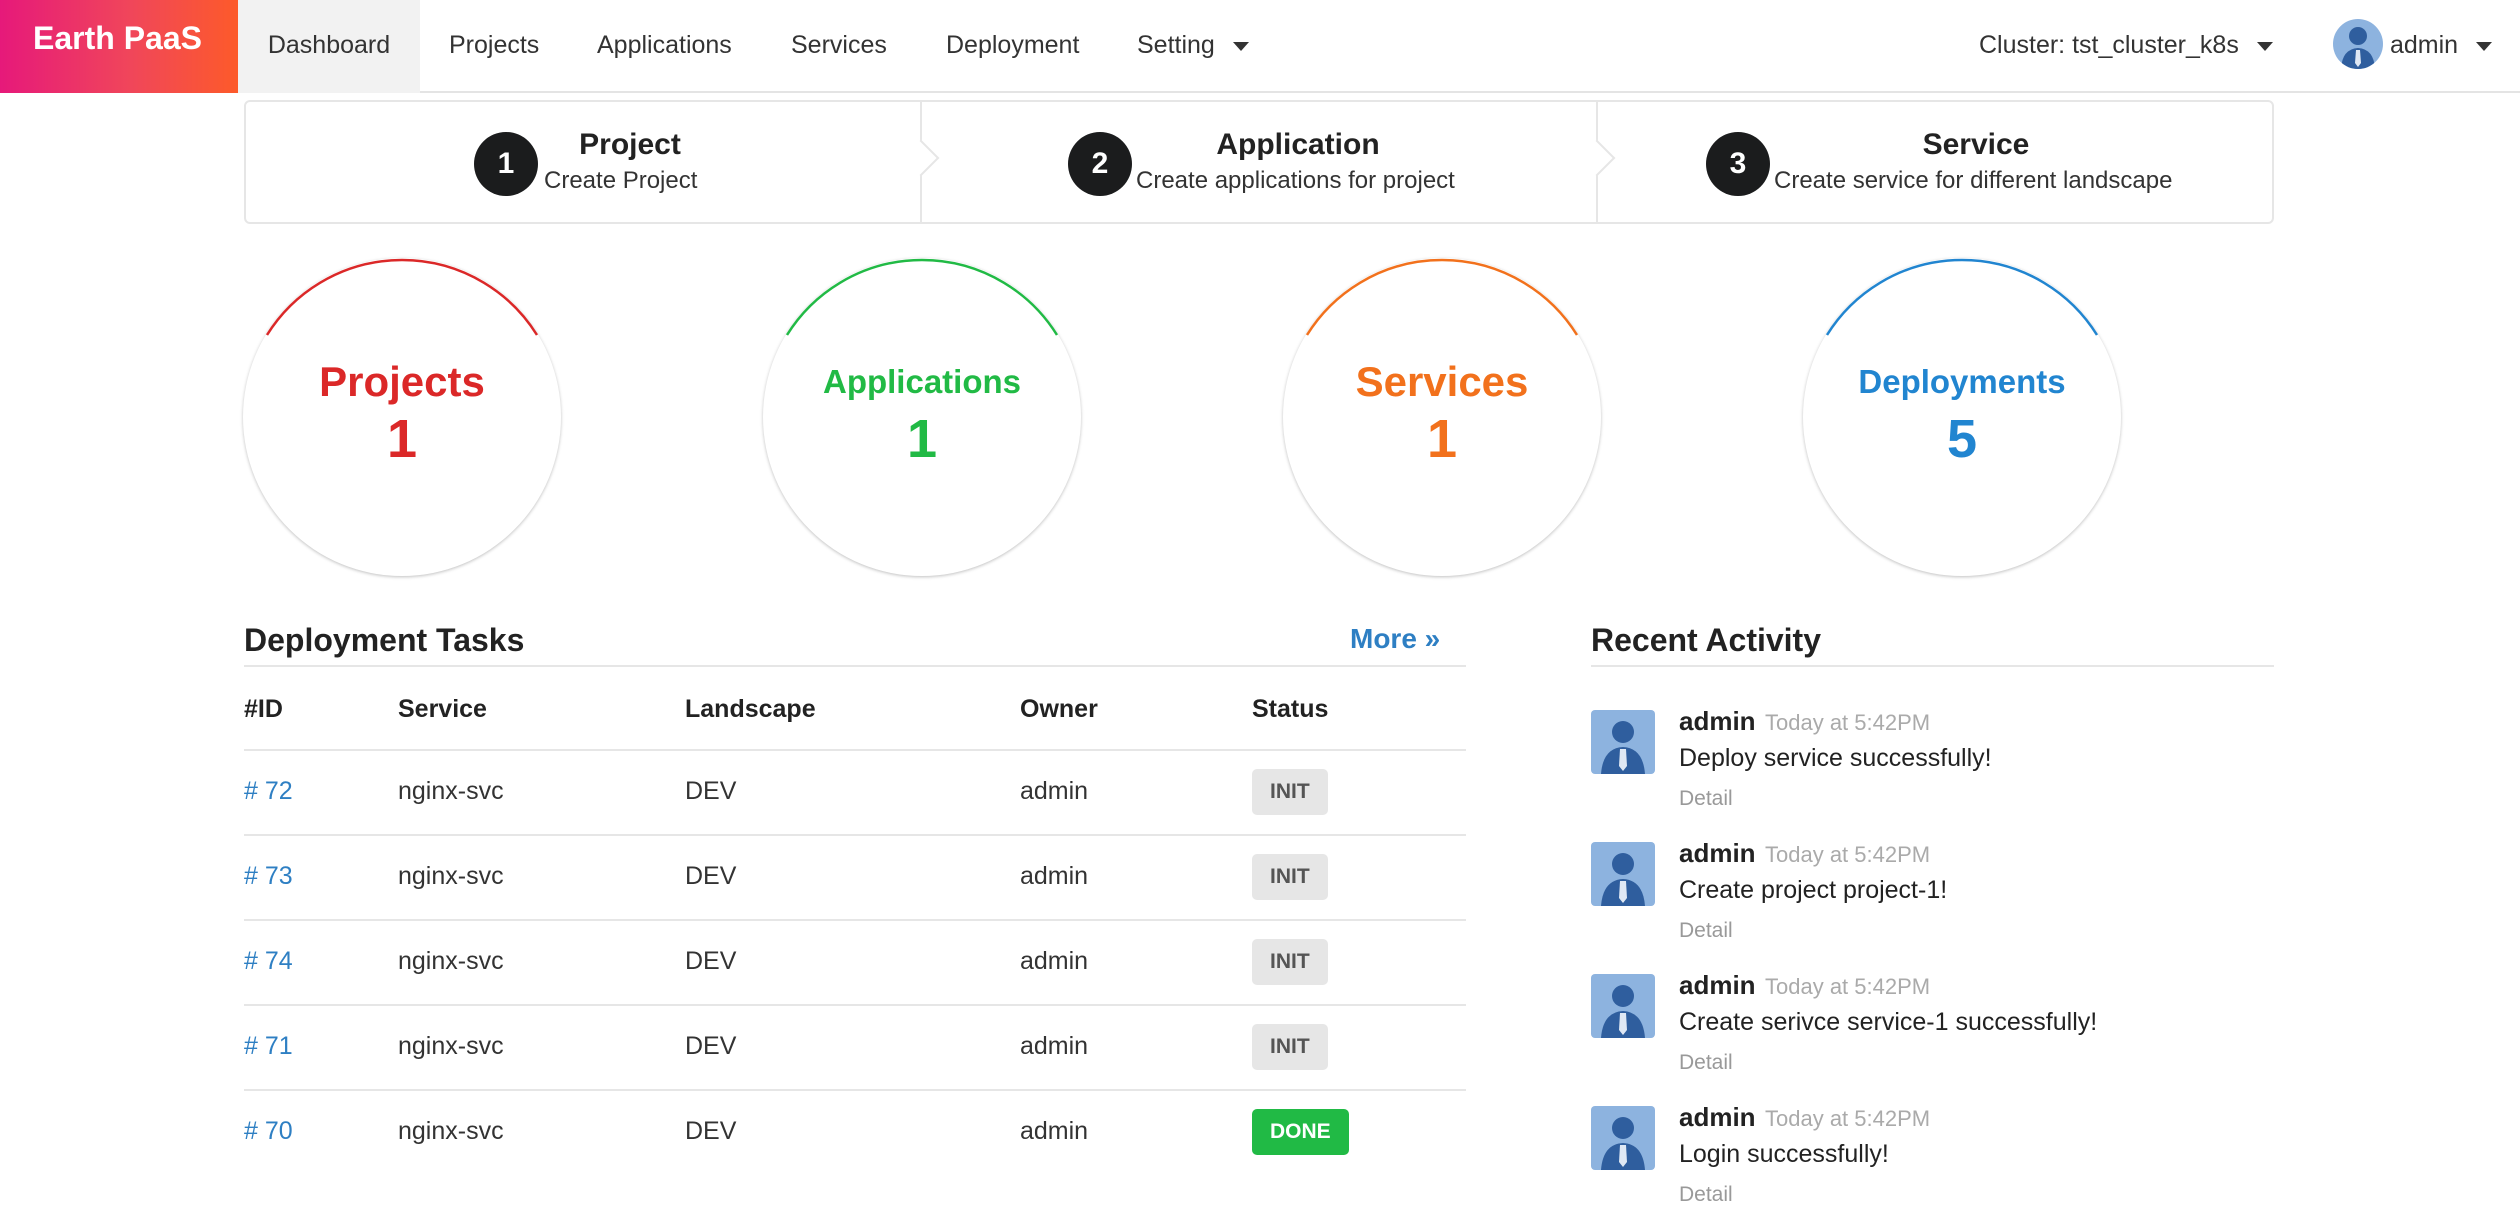 This screenshot has height=1215, width=2520. What do you see at coordinates (1962, 381) in the screenshot?
I see `stat-label: Deployments` at bounding box center [1962, 381].